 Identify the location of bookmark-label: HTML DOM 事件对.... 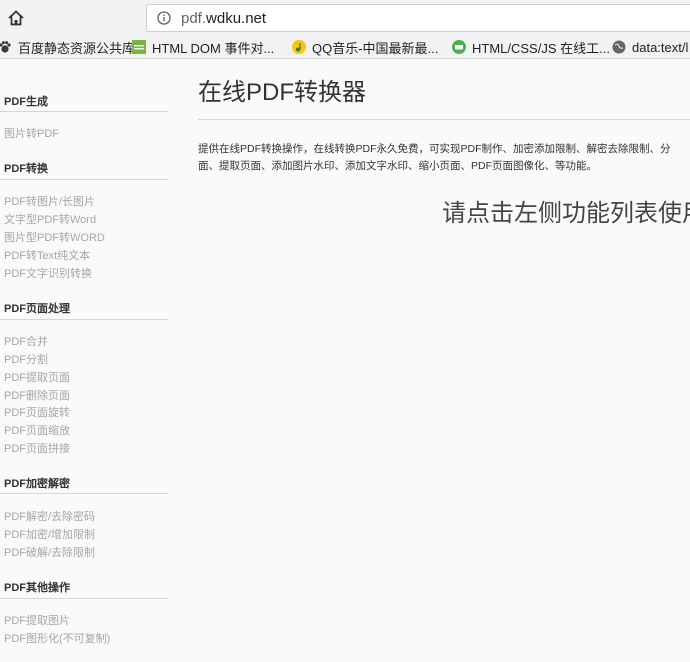
(213, 48).